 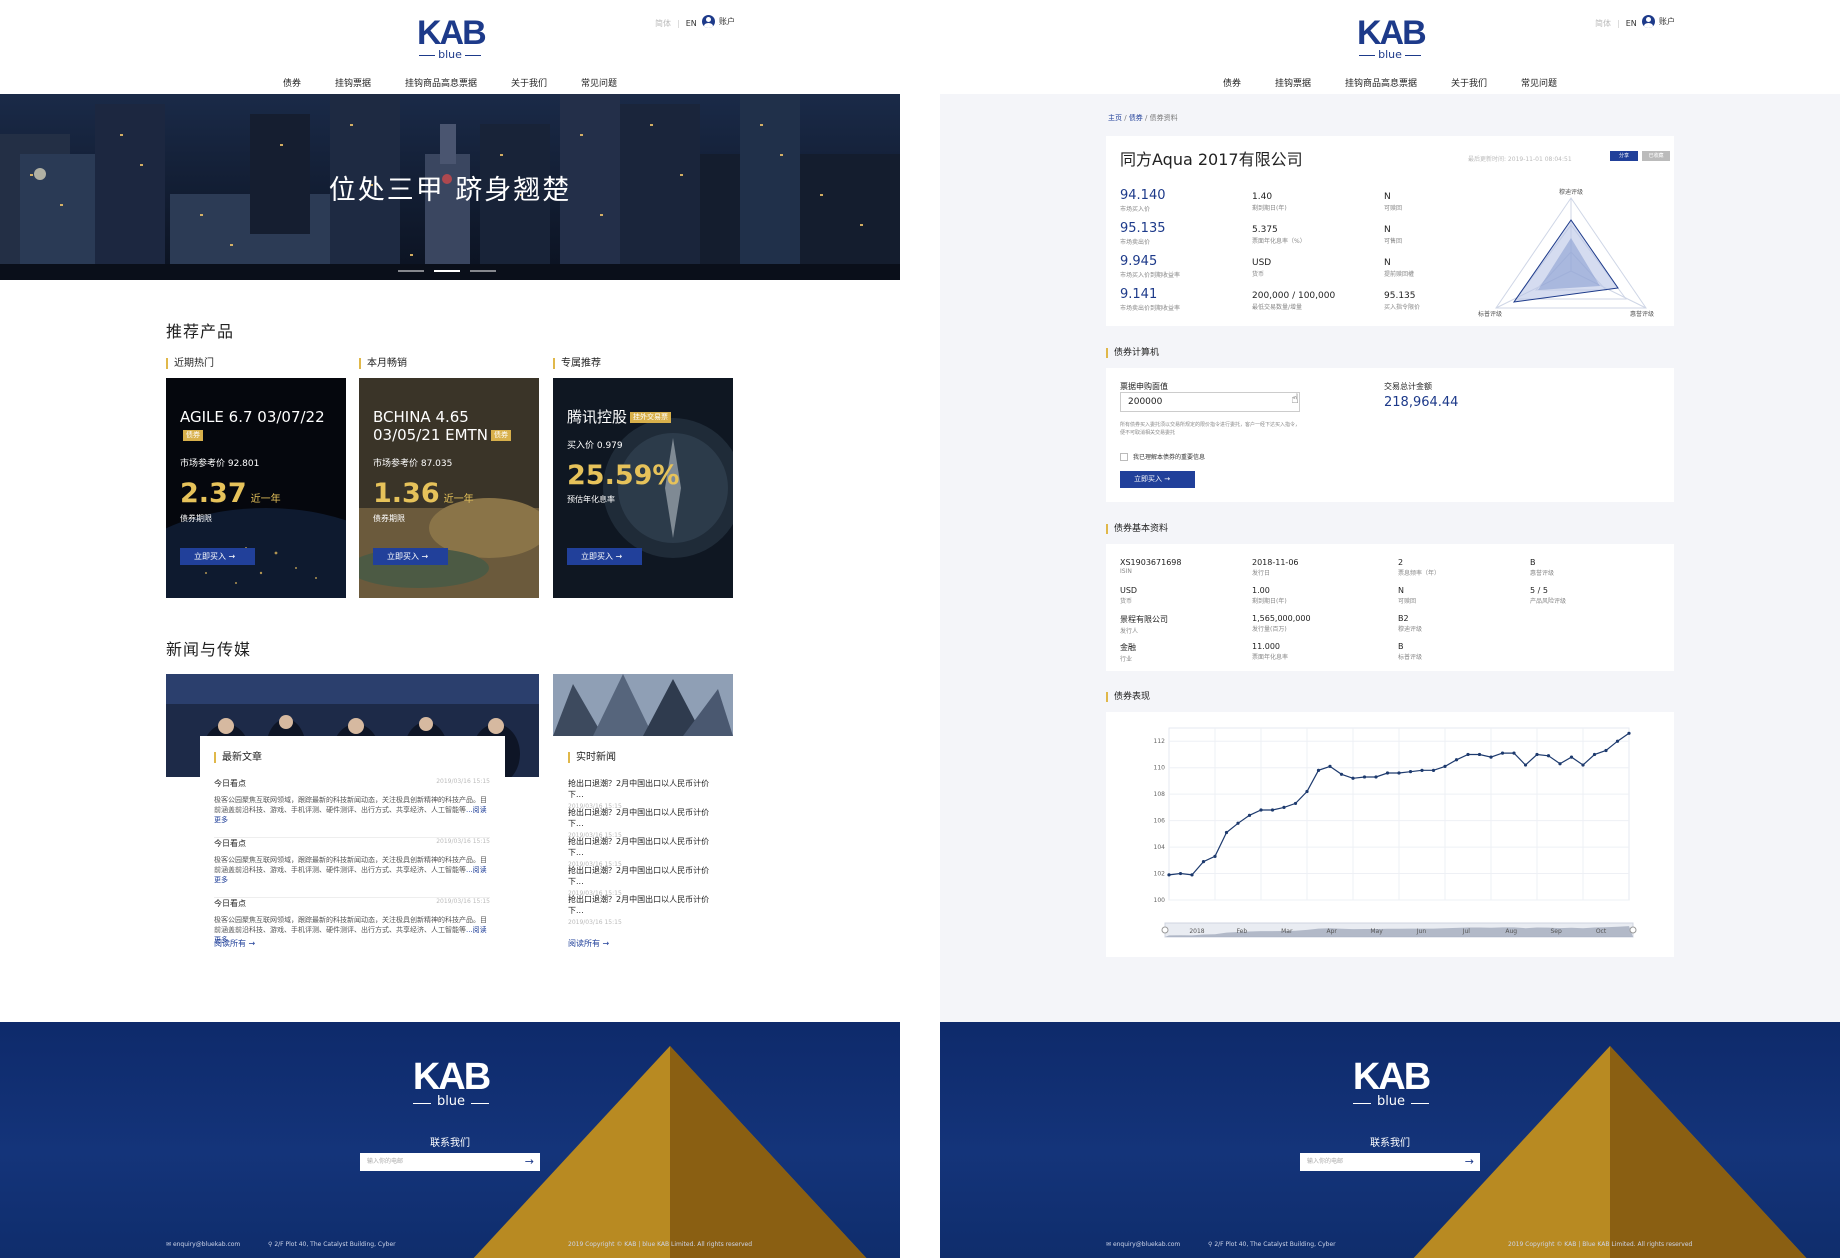 What do you see at coordinates (500, 435) in the screenshot?
I see `card2-tag: 债券` at bounding box center [500, 435].